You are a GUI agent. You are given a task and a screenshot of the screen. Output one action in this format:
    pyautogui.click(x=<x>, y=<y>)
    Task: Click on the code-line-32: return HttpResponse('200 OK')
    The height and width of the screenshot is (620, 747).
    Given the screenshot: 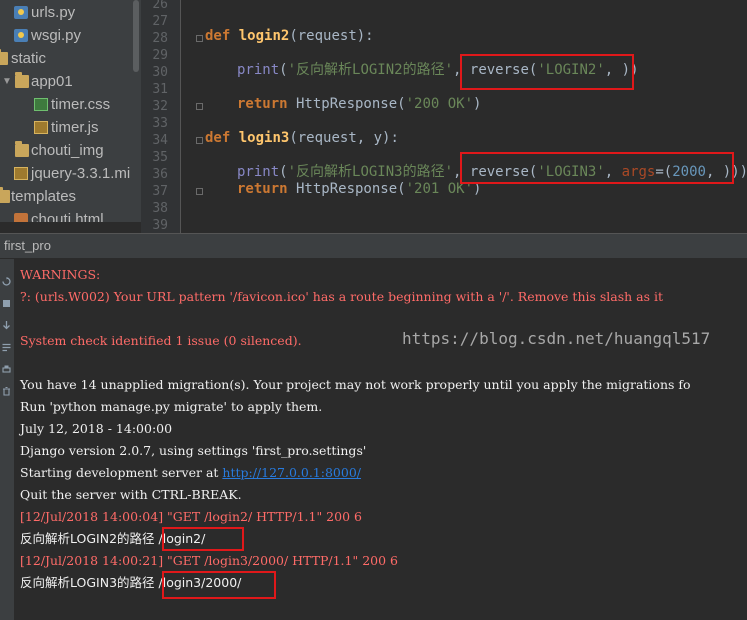 What is the action you would take?
    pyautogui.click(x=359, y=104)
    